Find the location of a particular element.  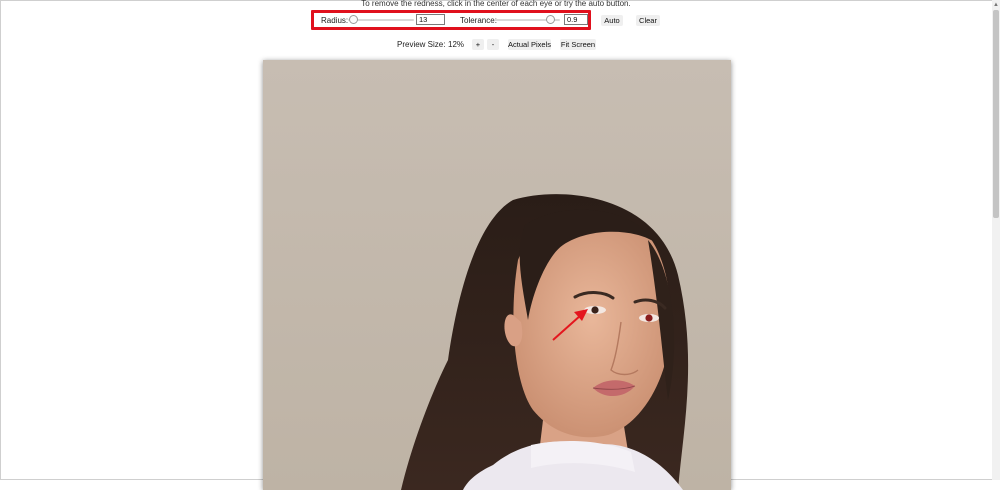

radius-slider-thumb is located at coordinates (354, 19).